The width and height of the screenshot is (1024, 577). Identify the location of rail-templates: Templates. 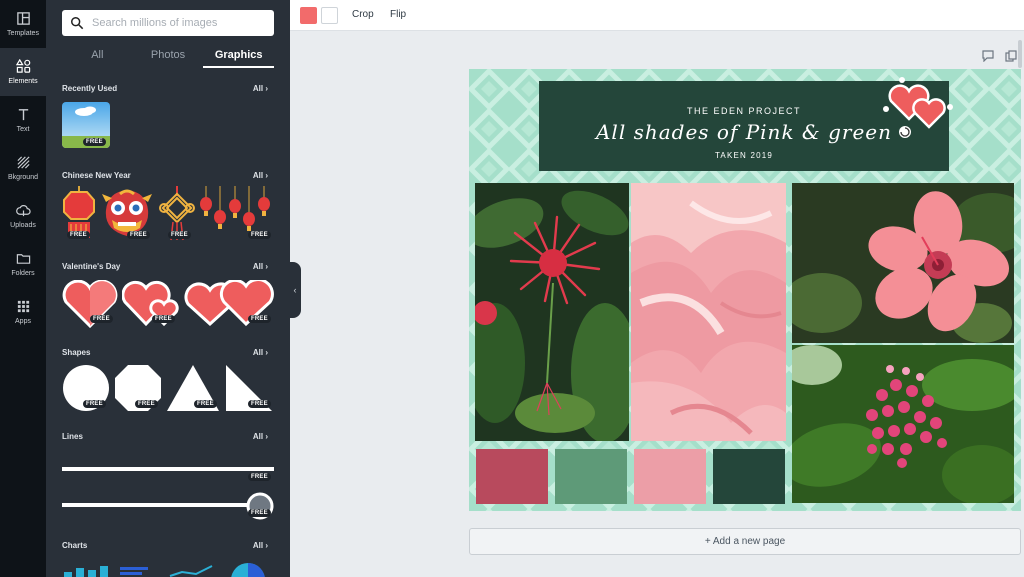
(23, 24).